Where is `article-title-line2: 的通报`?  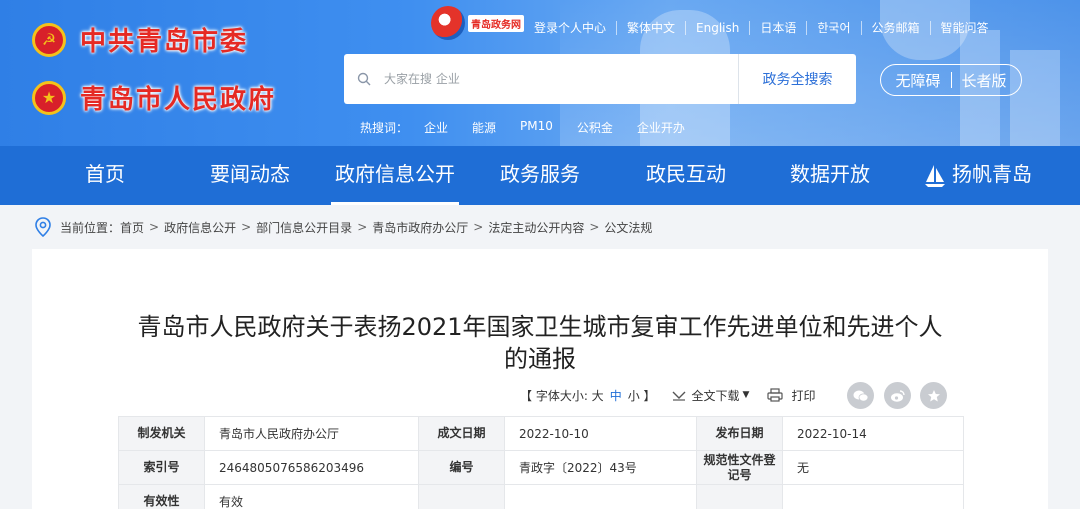
article-title-line2: 的通报 is located at coordinates (540, 359).